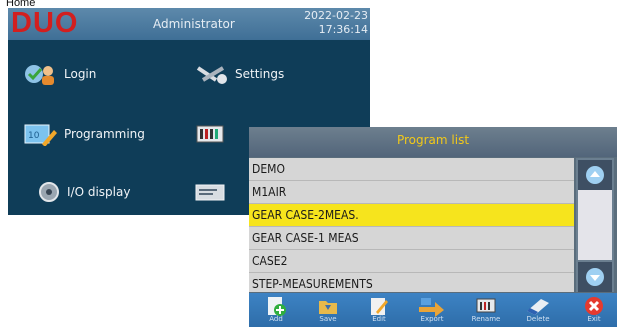 This screenshot has width=617, height=327. Describe the element at coordinates (486, 319) in the screenshot. I see `rename-label: Rename` at that location.